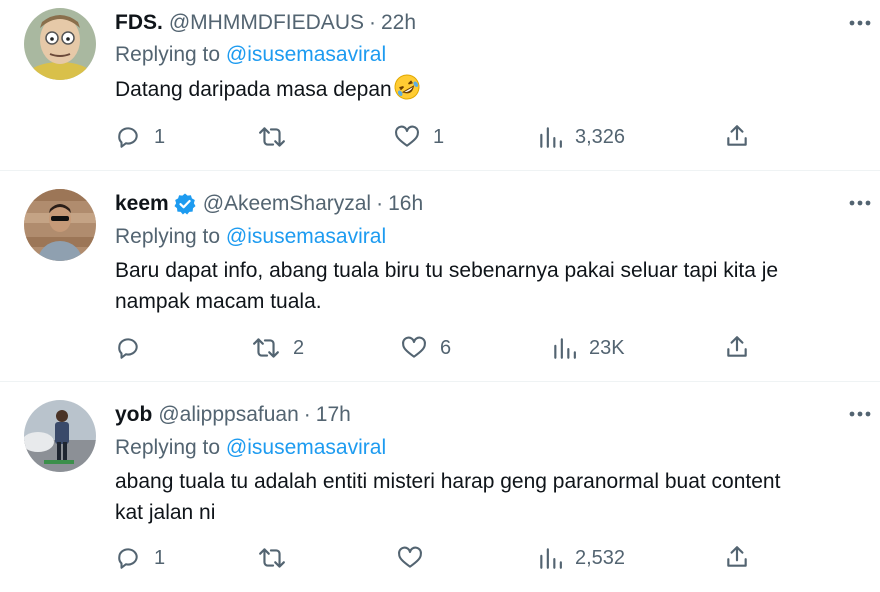 The height and width of the screenshot is (592, 880). What do you see at coordinates (139, 23) in the screenshot?
I see `display-name: FDS.` at bounding box center [139, 23].